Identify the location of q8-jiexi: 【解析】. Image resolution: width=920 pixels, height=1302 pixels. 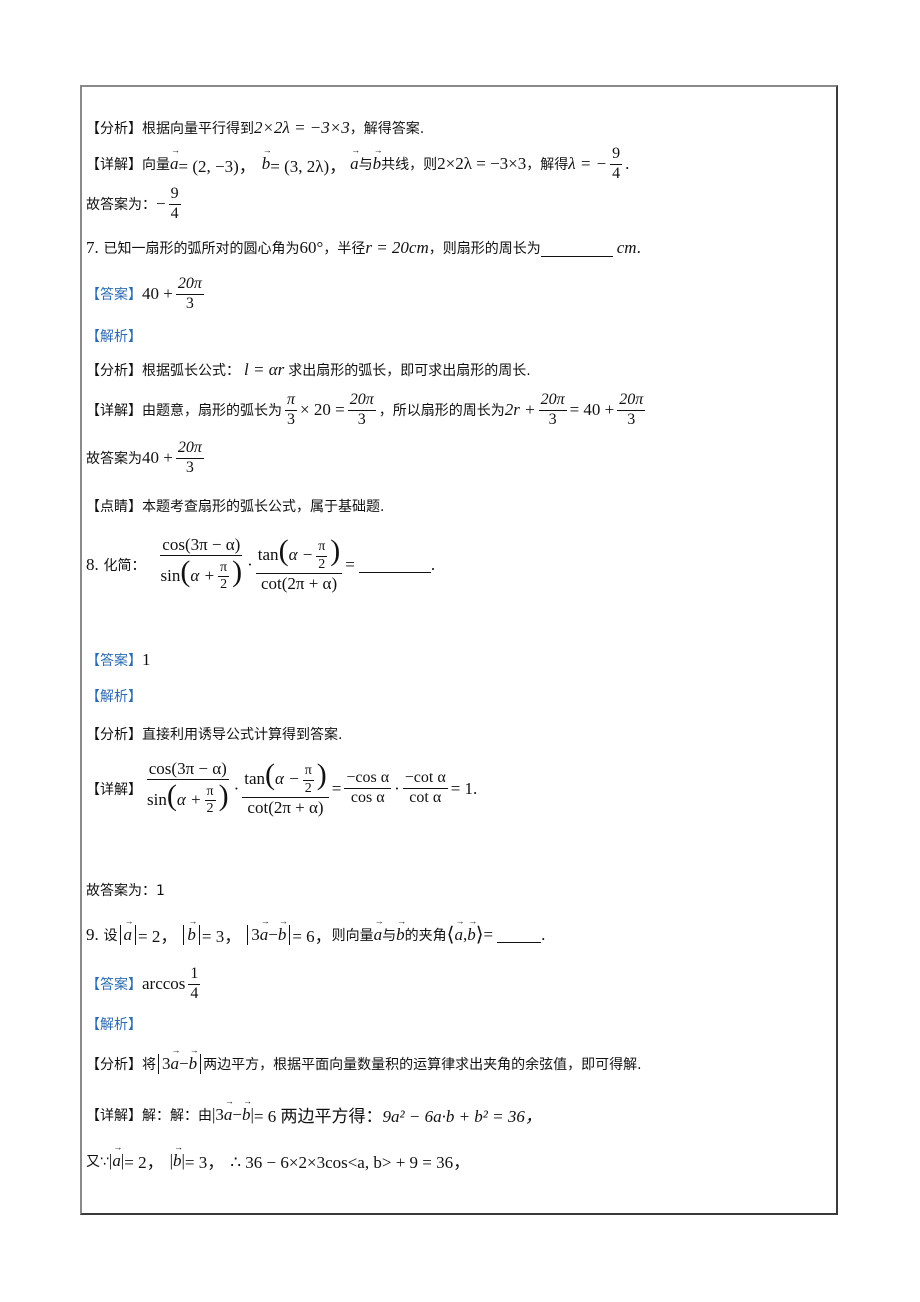
(114, 697).